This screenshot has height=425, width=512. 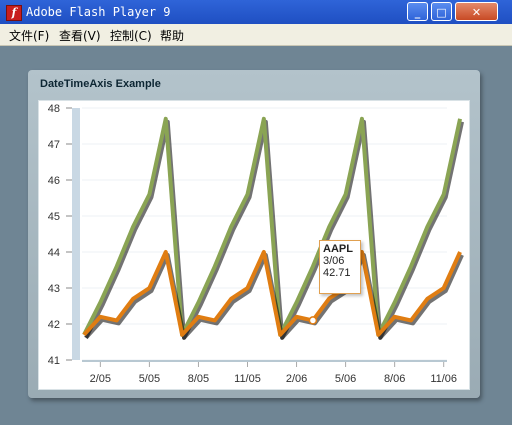 What do you see at coordinates (149, 379) in the screenshot?
I see `x-tick-label: 5/05` at bounding box center [149, 379].